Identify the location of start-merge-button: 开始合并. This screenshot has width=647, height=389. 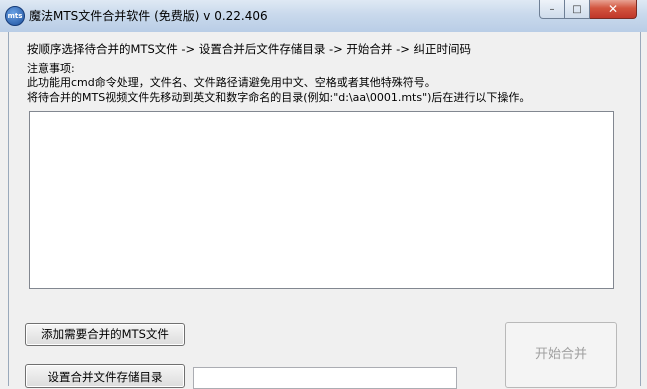
(561, 355).